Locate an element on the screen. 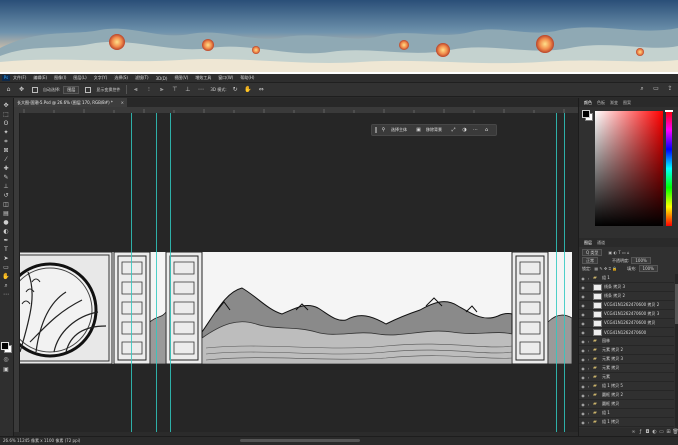  layer-row: ◉ › ▰ 元素 拷贝 3 is located at coordinates (626, 359).